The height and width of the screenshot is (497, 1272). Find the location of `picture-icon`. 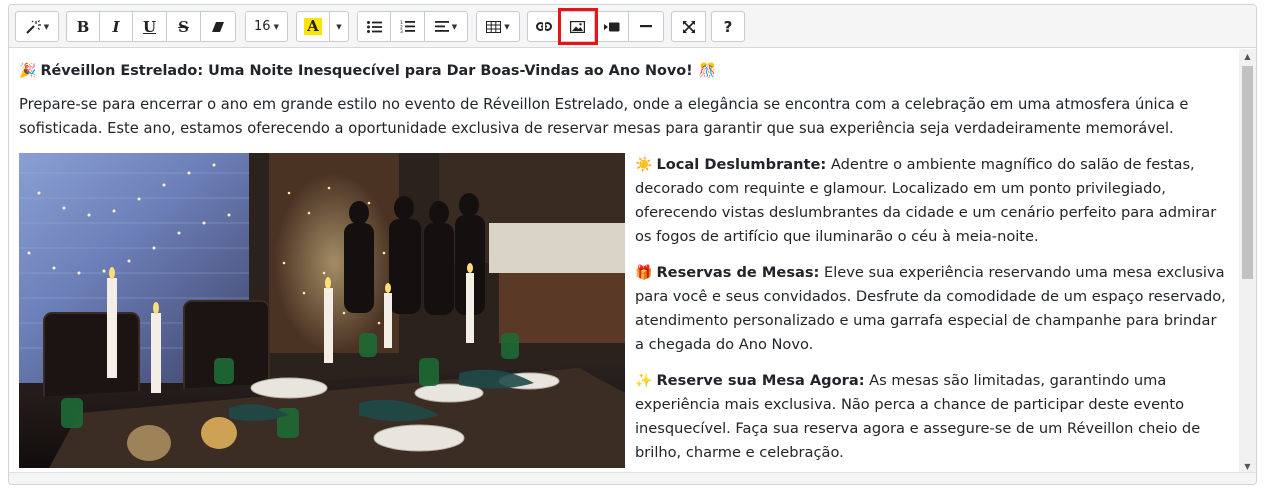

picture-icon is located at coordinates (577, 26).